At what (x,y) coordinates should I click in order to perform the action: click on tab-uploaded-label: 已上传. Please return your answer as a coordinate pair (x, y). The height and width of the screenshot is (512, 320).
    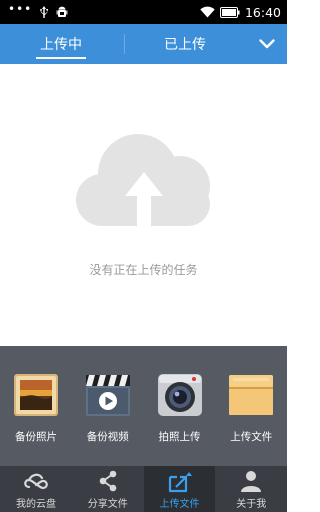
    Looking at the image, I should click on (185, 45).